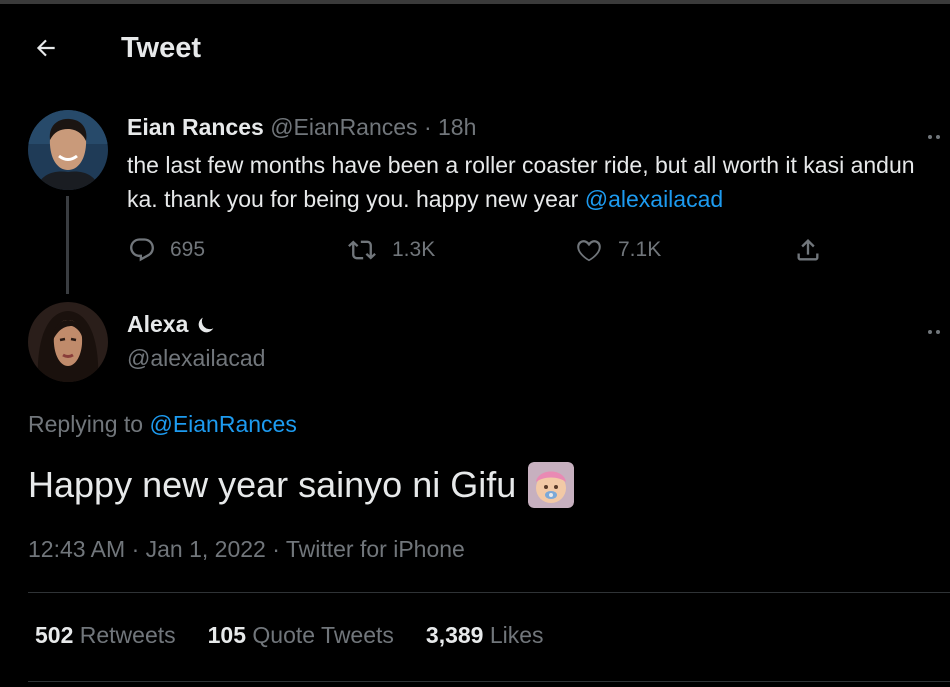 The height and width of the screenshot is (687, 950). I want to click on quote-tweets-count: 105, so click(227, 635).